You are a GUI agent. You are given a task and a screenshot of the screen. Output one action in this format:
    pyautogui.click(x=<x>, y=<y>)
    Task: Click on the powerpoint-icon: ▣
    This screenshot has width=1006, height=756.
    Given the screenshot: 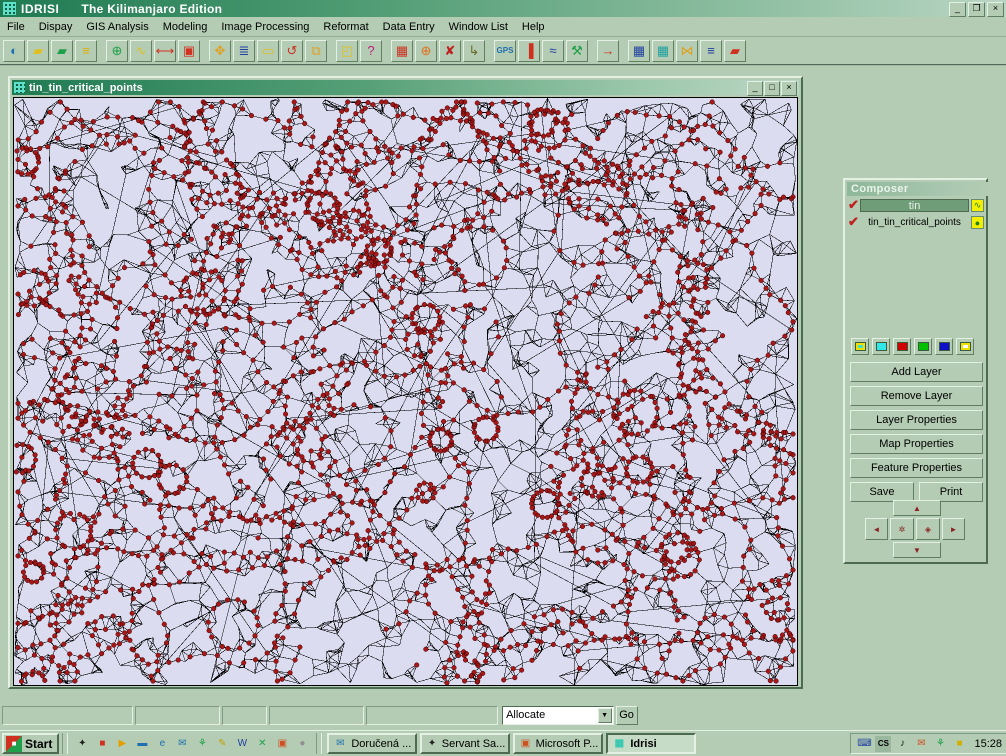 What is the action you would take?
    pyautogui.click(x=282, y=744)
    